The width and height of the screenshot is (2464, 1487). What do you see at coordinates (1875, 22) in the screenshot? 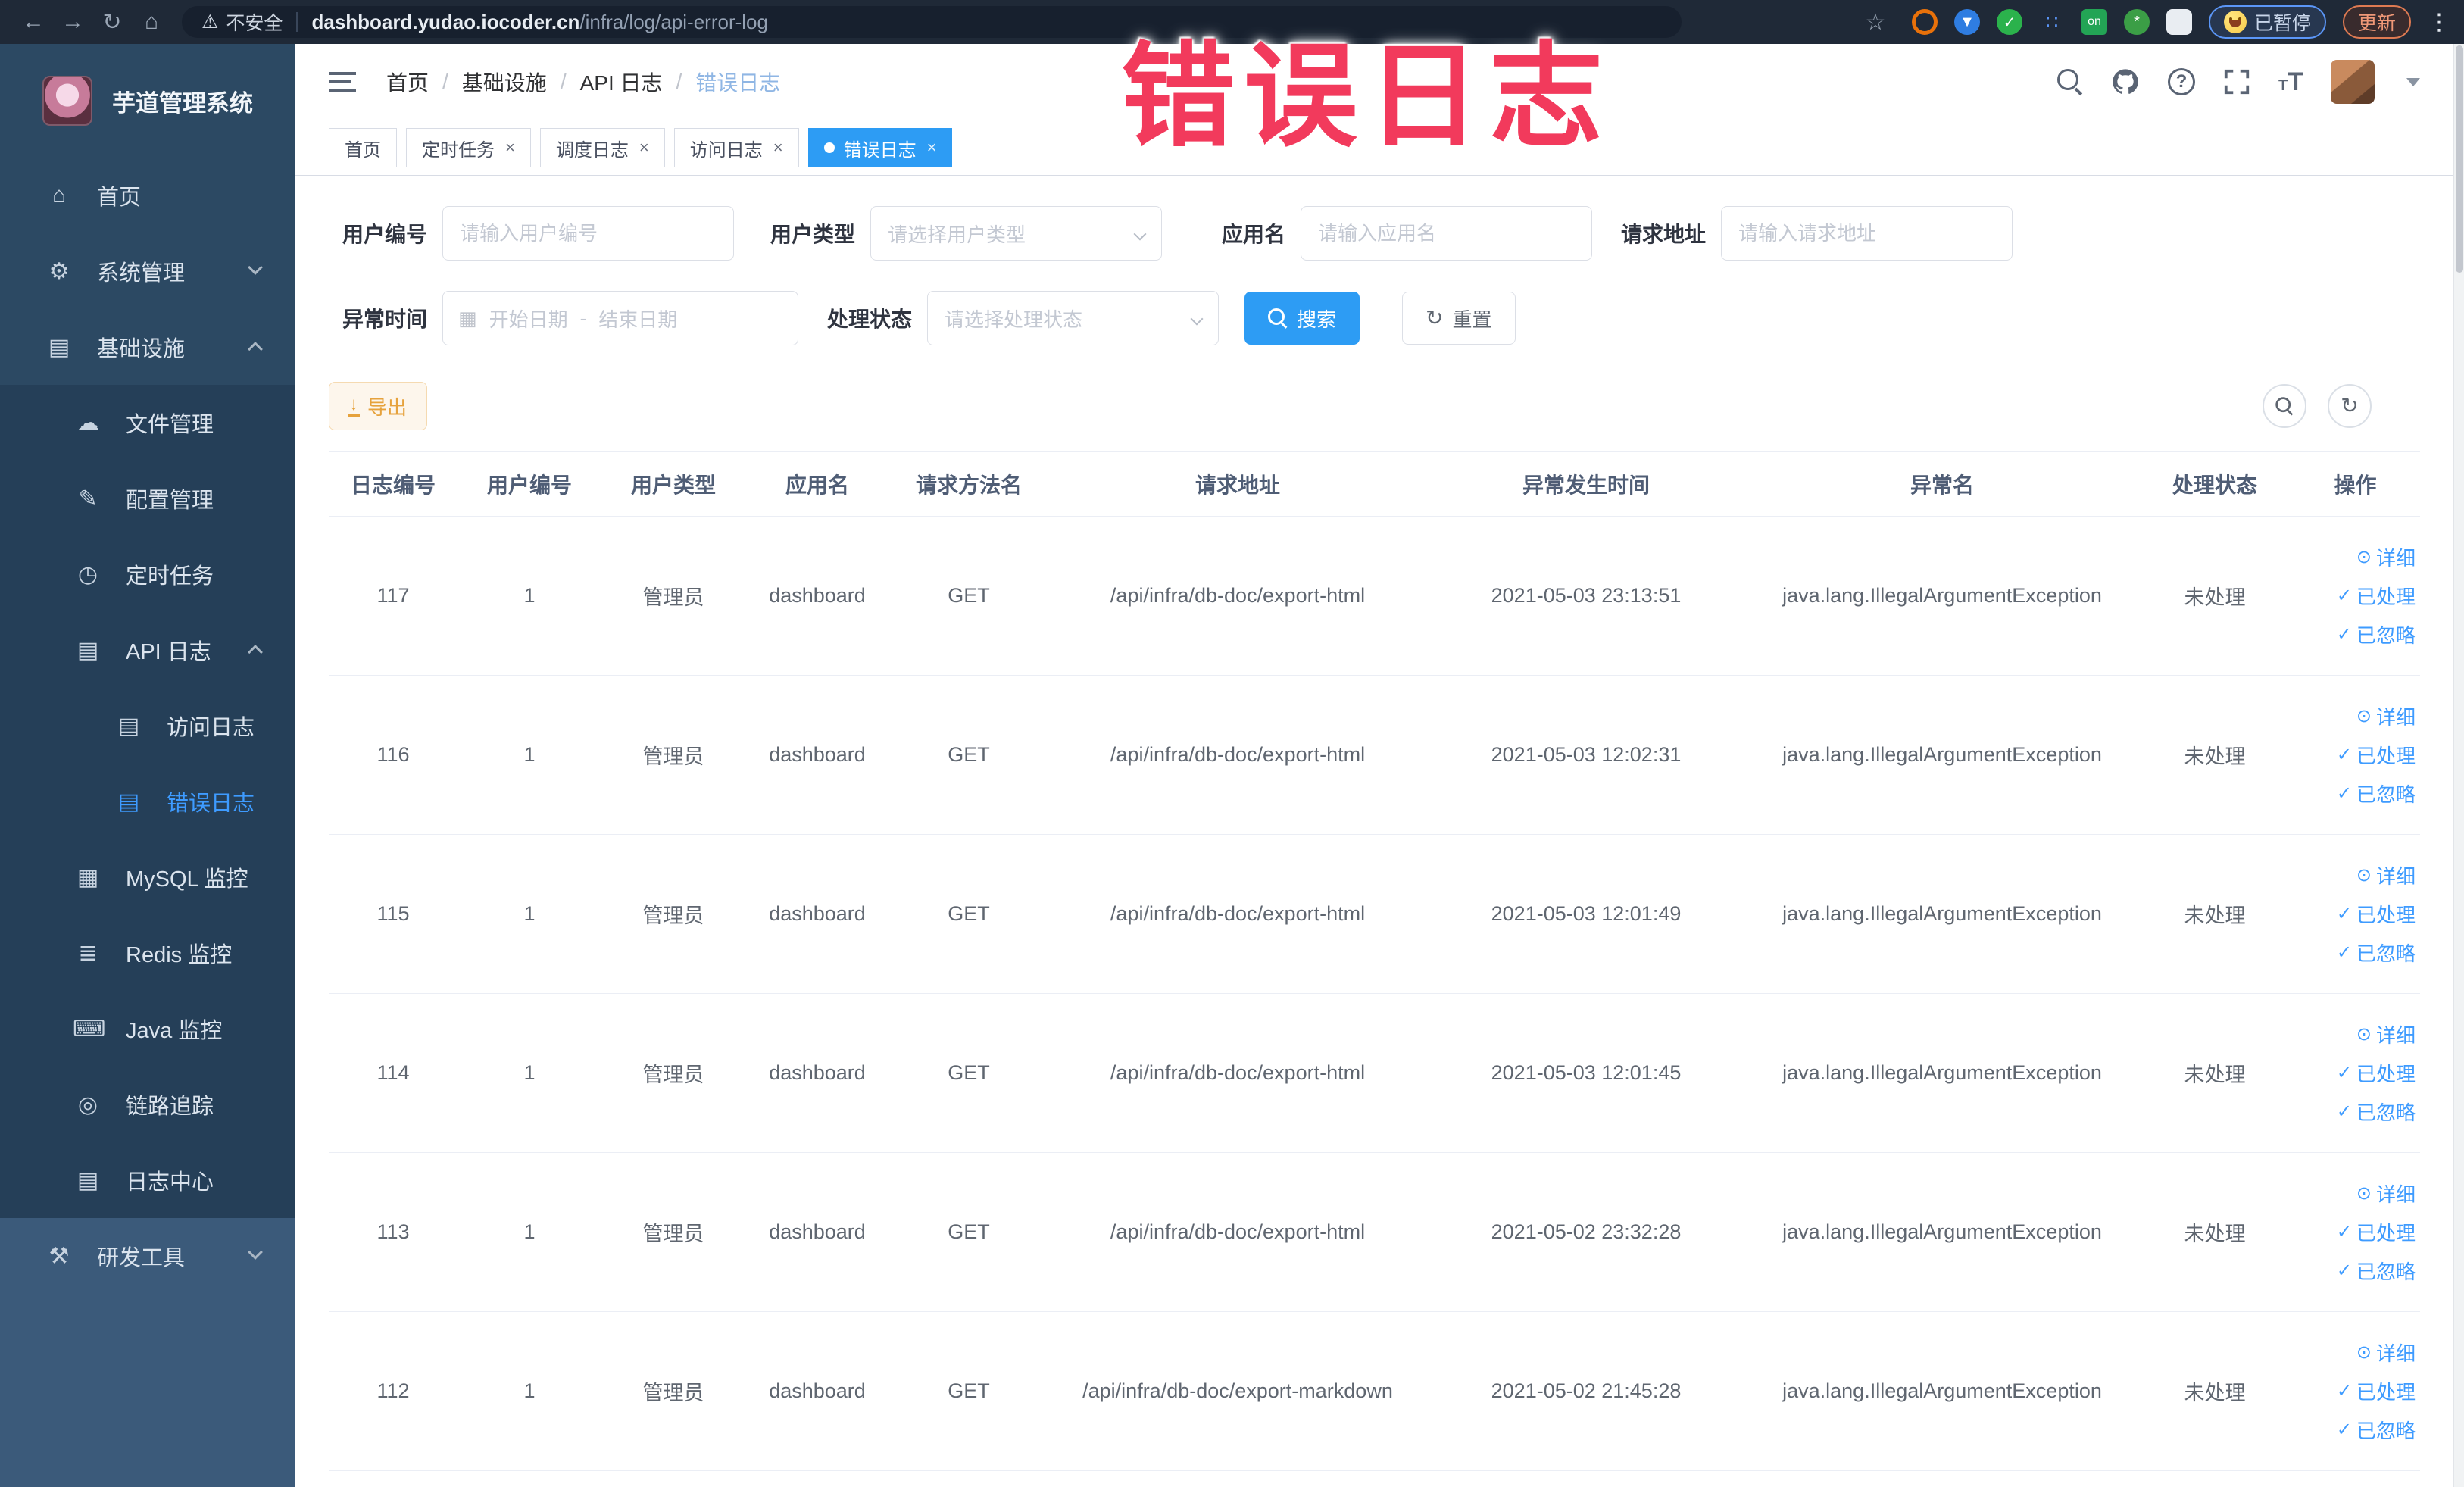
I see `bookmark-star-icon: ☆` at bounding box center [1875, 22].